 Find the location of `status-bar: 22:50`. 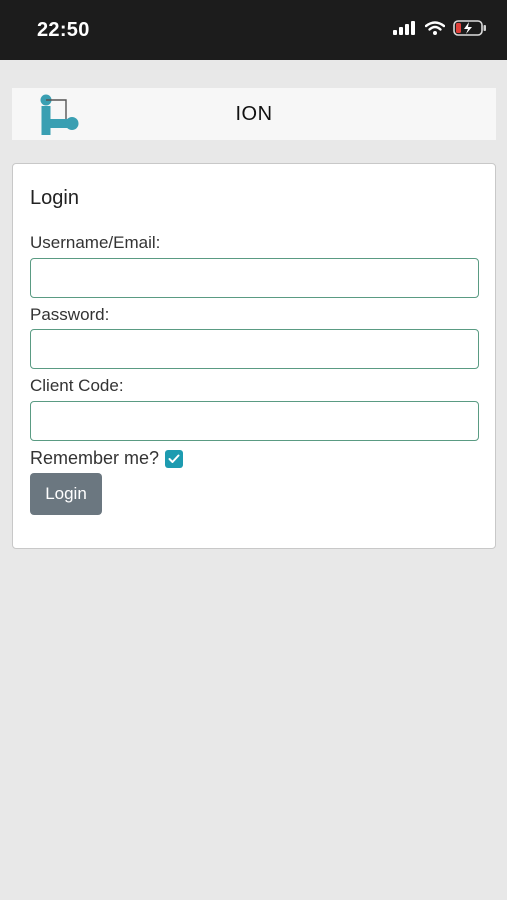

status-bar: 22:50 is located at coordinates (253, 30).